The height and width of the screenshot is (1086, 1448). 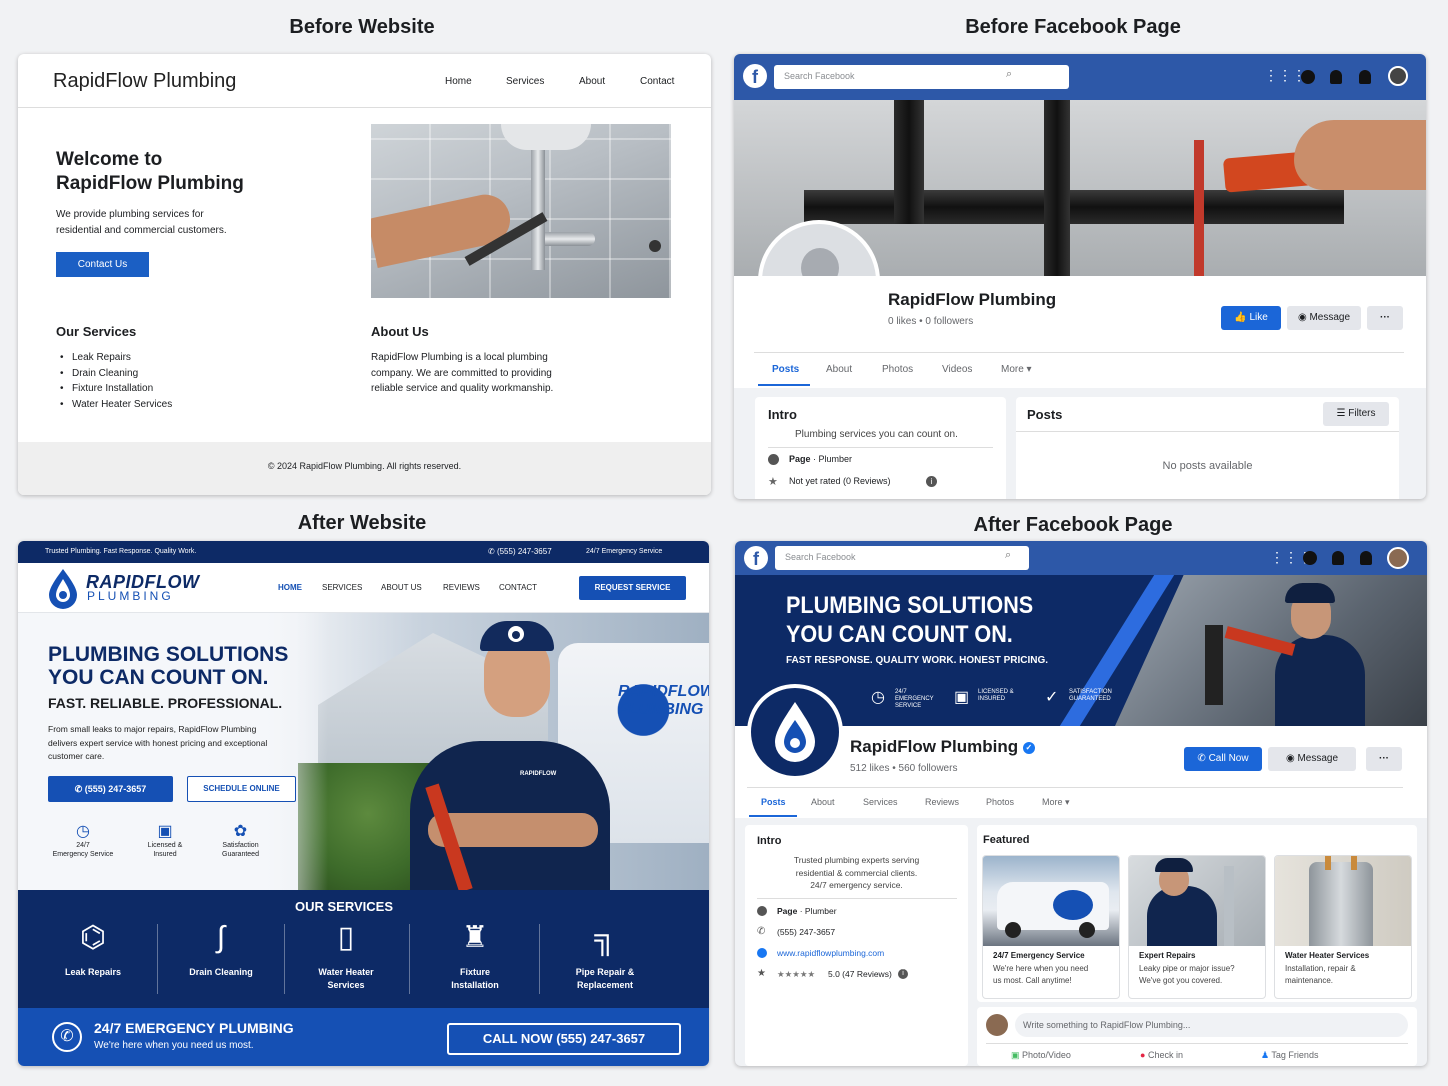 I want to click on aw-call-button: ✆ (555) 247-3657, so click(x=110, y=789).